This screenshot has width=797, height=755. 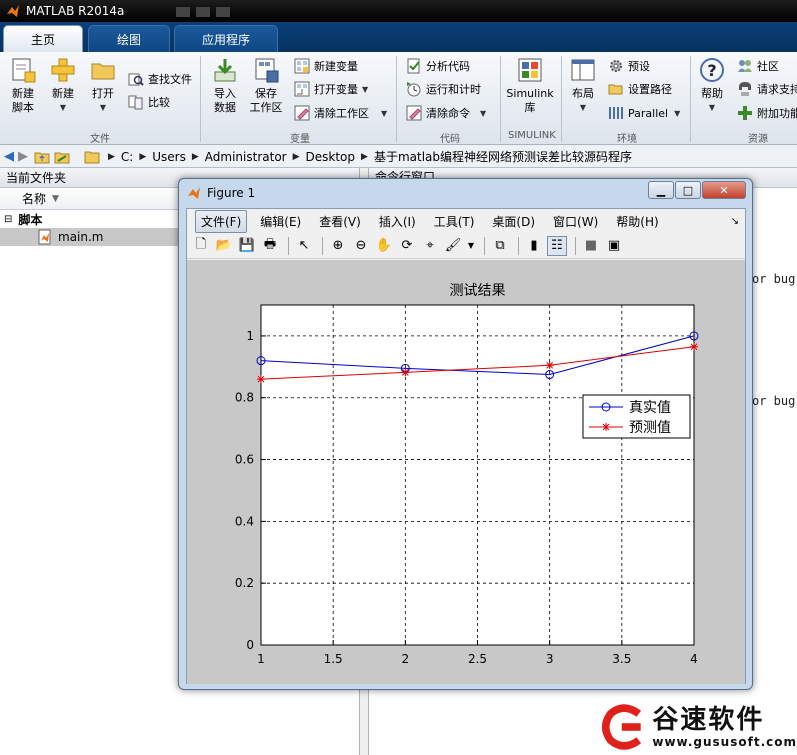 What do you see at coordinates (629, 66) in the screenshot?
I see `preferences-button: 预设` at bounding box center [629, 66].